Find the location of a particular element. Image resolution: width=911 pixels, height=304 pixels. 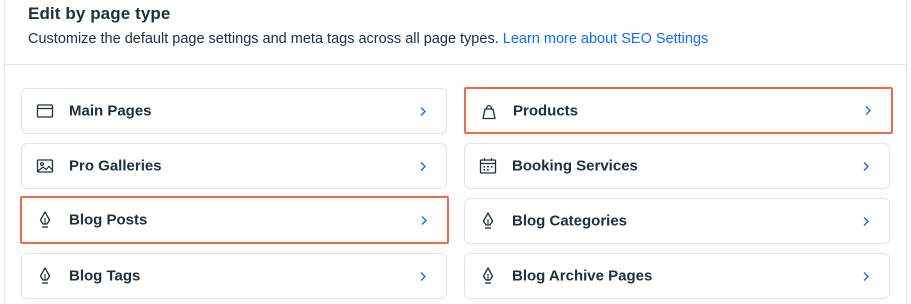

page-type-card-blog-tags: Blog Tags is located at coordinates (234, 276).